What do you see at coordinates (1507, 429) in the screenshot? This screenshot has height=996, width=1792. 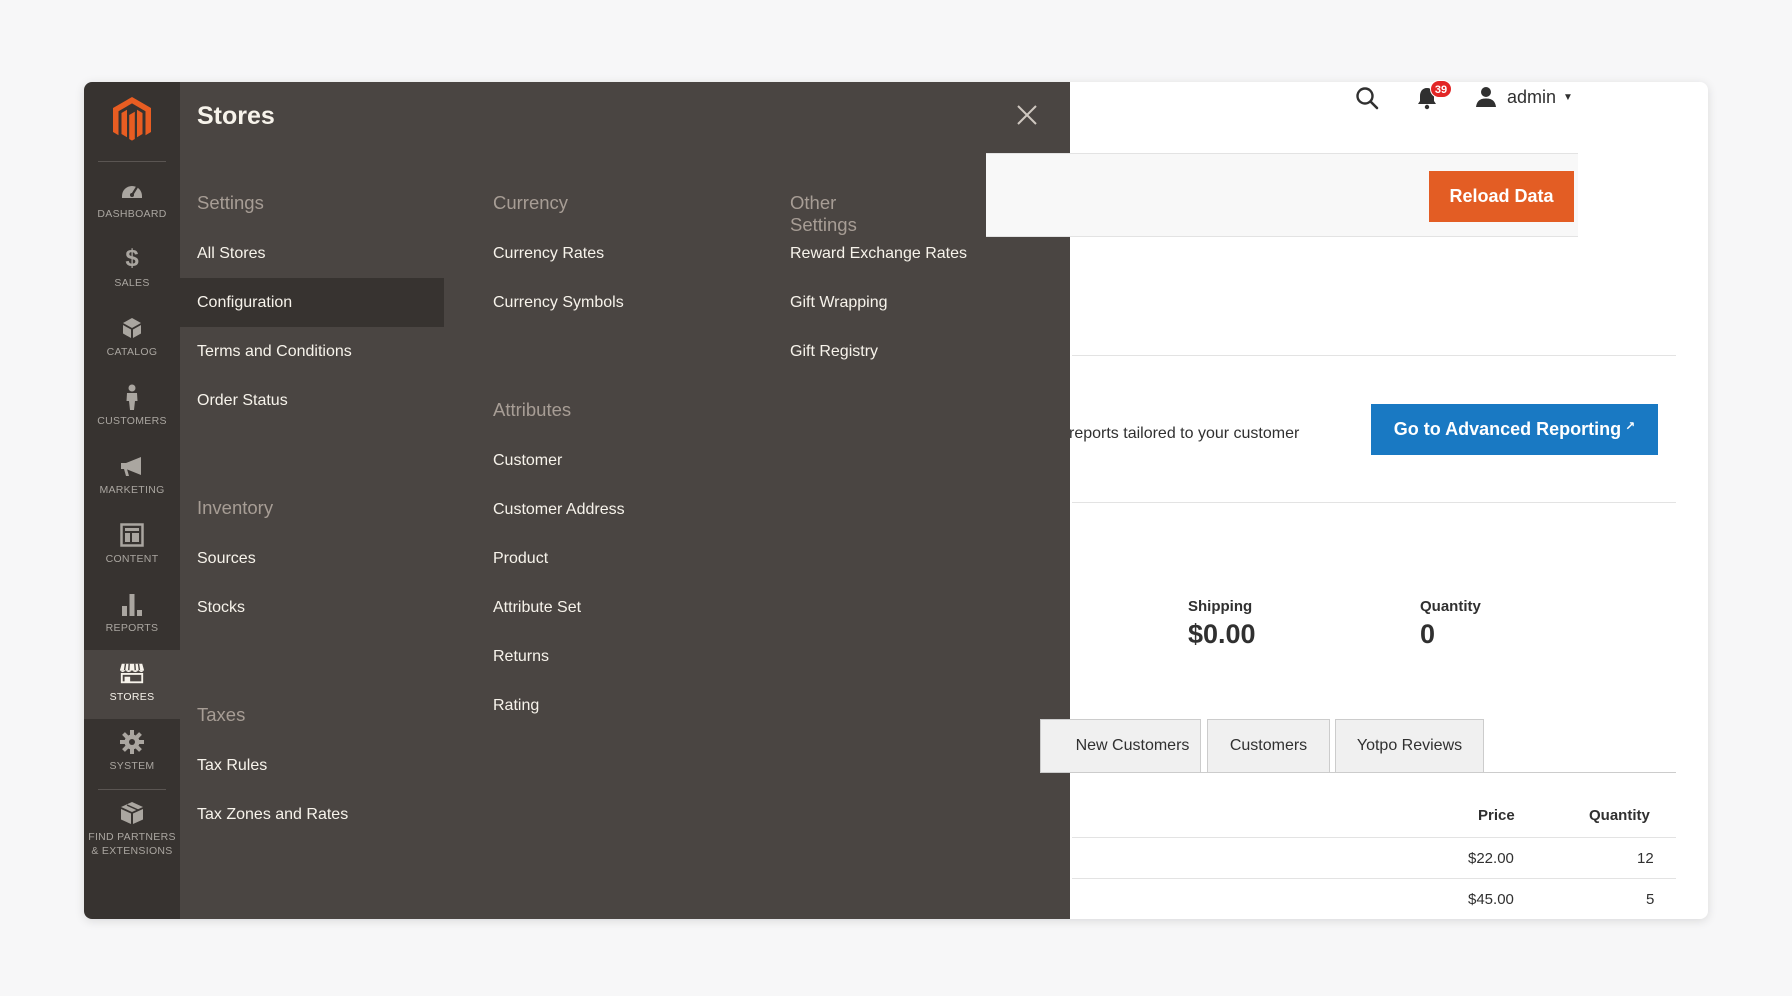 I see `advanced-reporting-label: Go to Advanced Reporting` at bounding box center [1507, 429].